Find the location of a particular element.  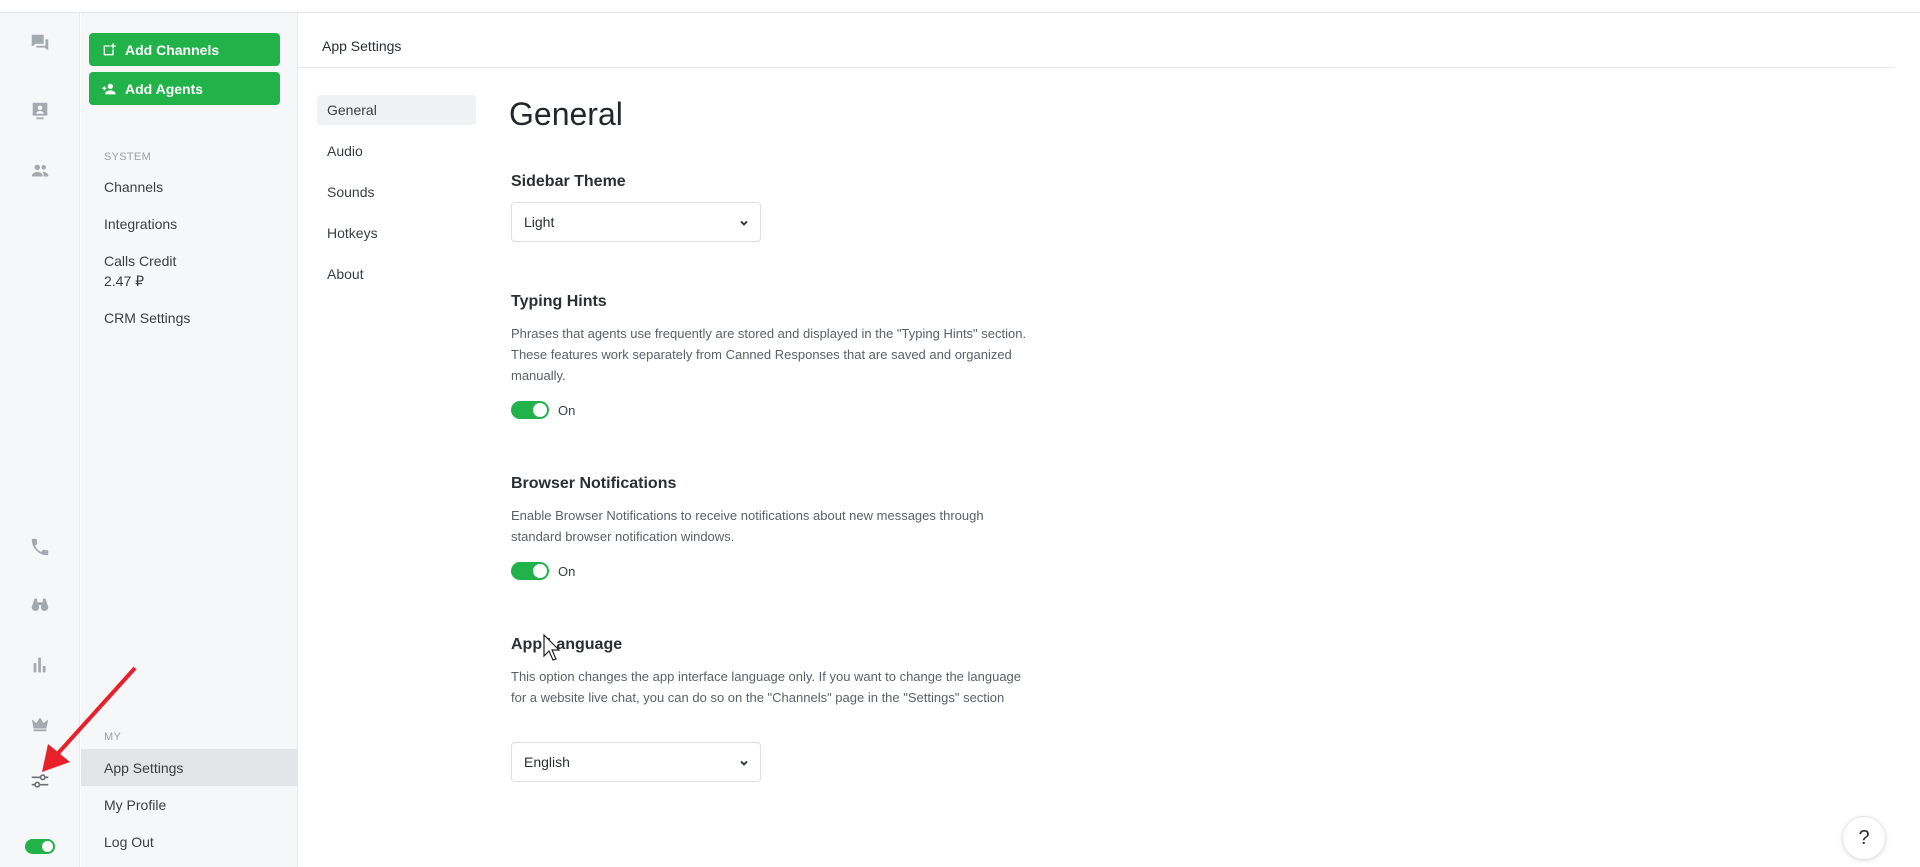

bar-chart-icon is located at coordinates (40, 665).